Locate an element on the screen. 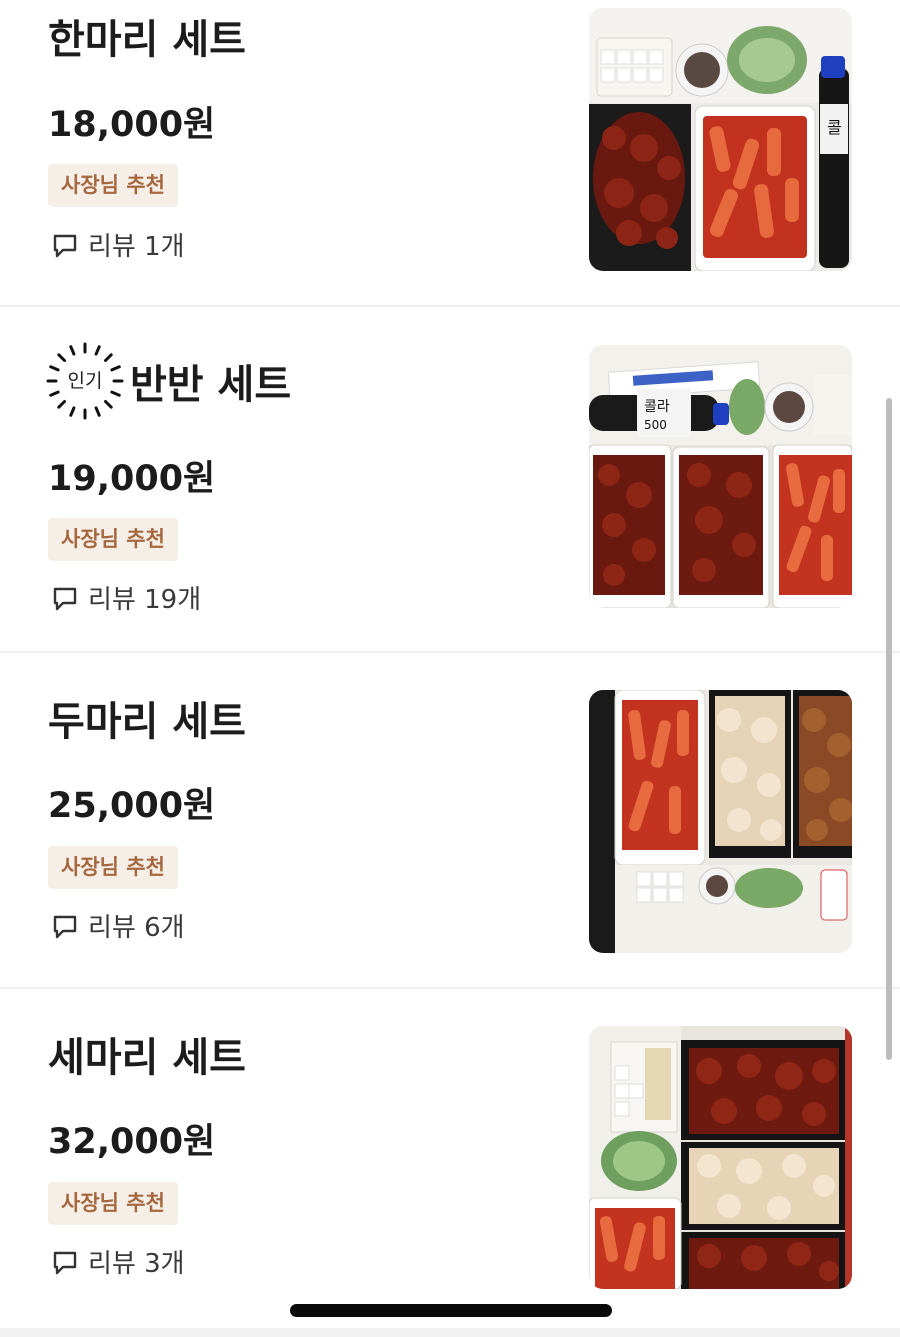  popular-badge-label: 인기 is located at coordinates (85, 381).